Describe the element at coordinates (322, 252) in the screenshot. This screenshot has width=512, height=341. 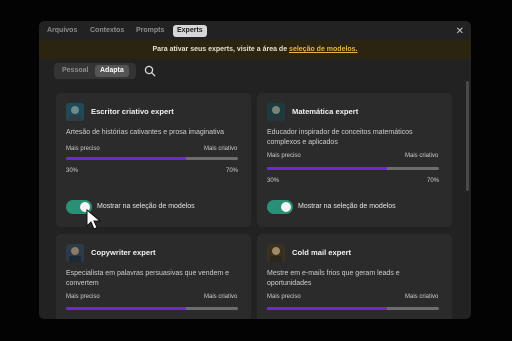
I see `card-title: Cold mail expert` at that location.